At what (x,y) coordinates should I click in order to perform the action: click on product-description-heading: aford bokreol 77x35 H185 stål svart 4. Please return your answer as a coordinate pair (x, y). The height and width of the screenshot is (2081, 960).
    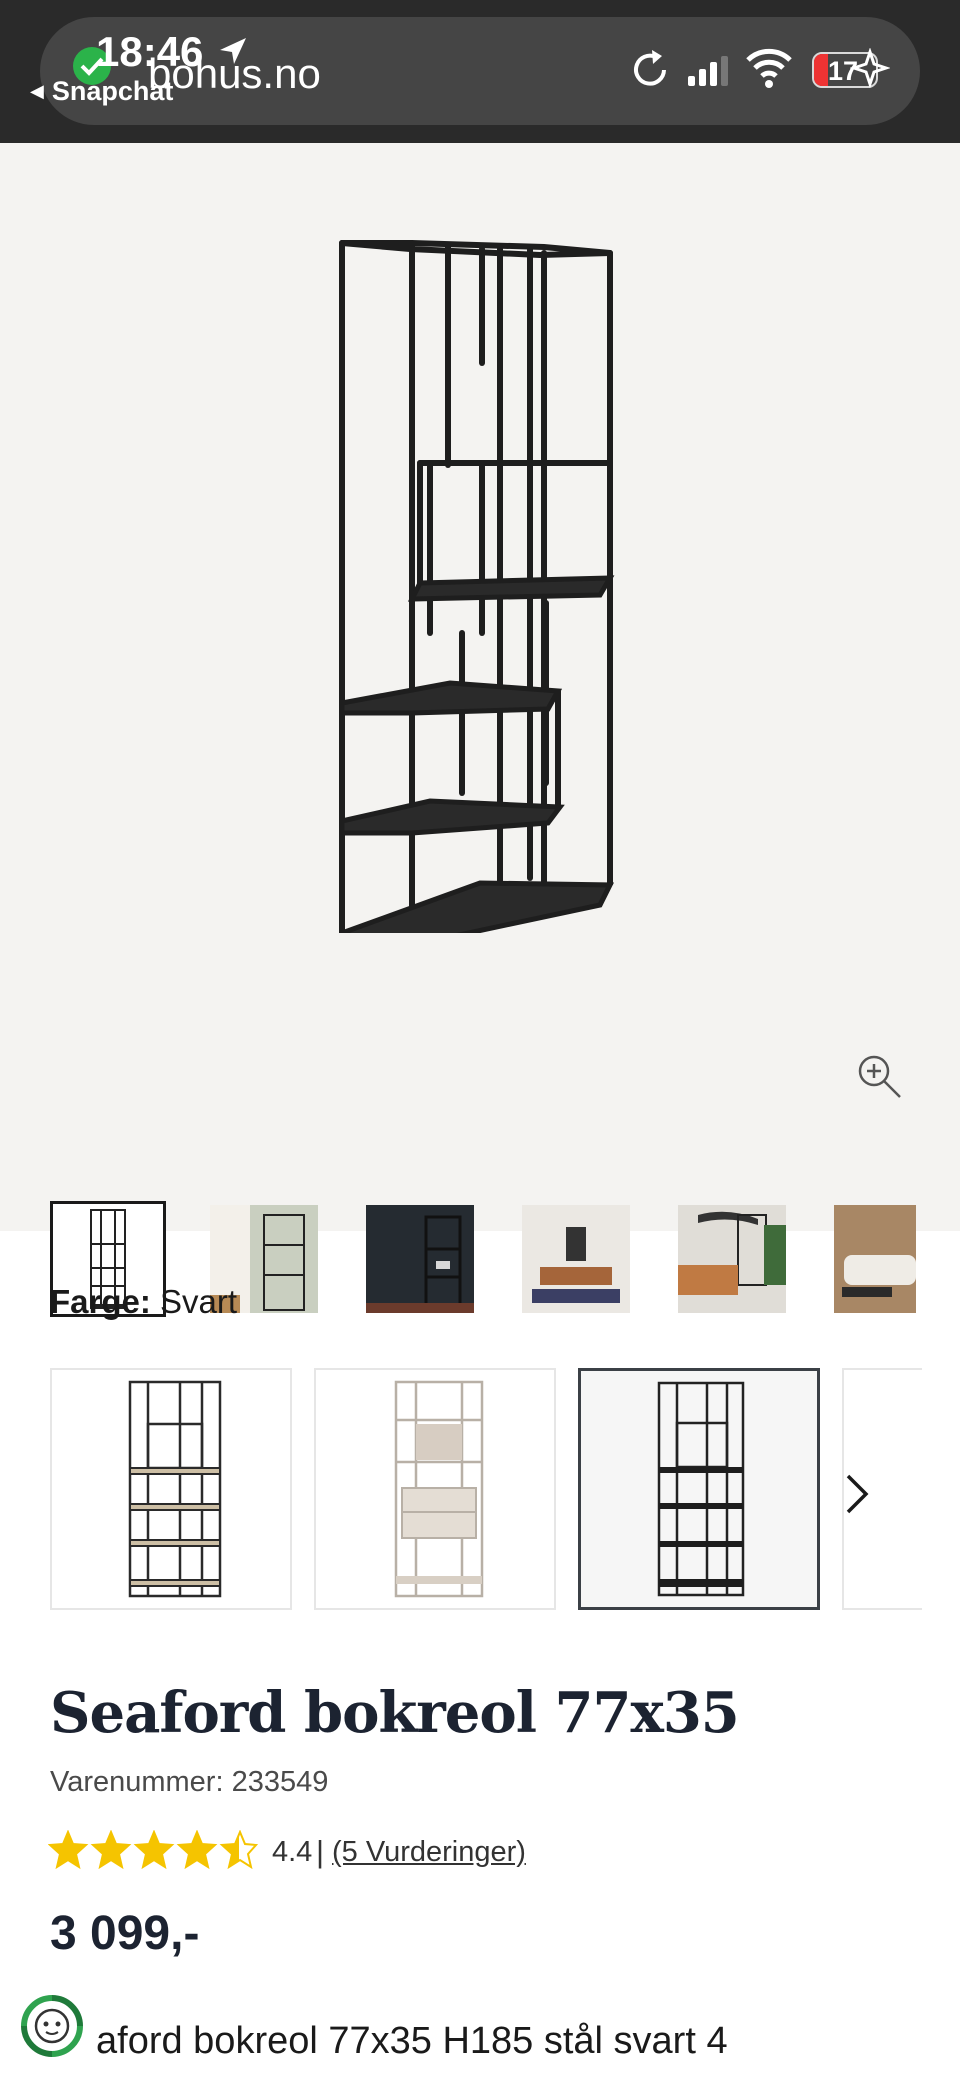
    Looking at the image, I should click on (412, 2041).